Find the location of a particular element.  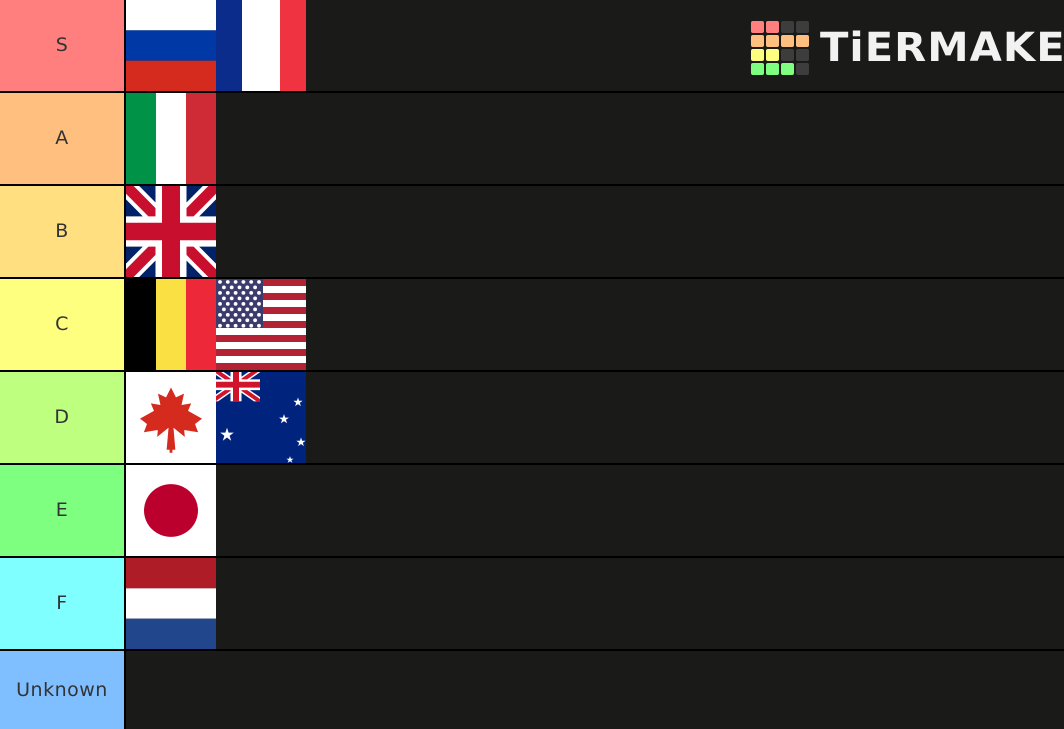

tier-items-s is located at coordinates (595, 45).